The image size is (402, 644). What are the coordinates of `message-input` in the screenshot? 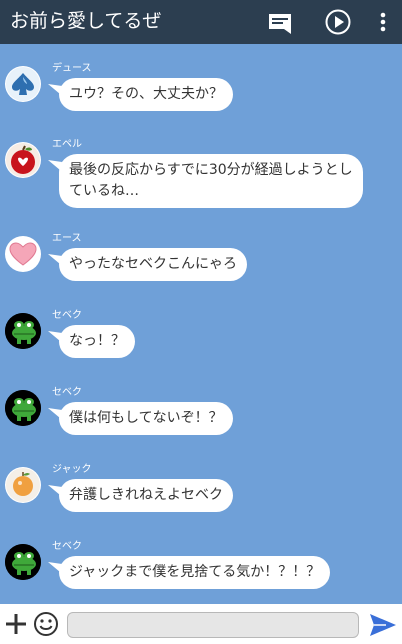 It's located at (213, 625).